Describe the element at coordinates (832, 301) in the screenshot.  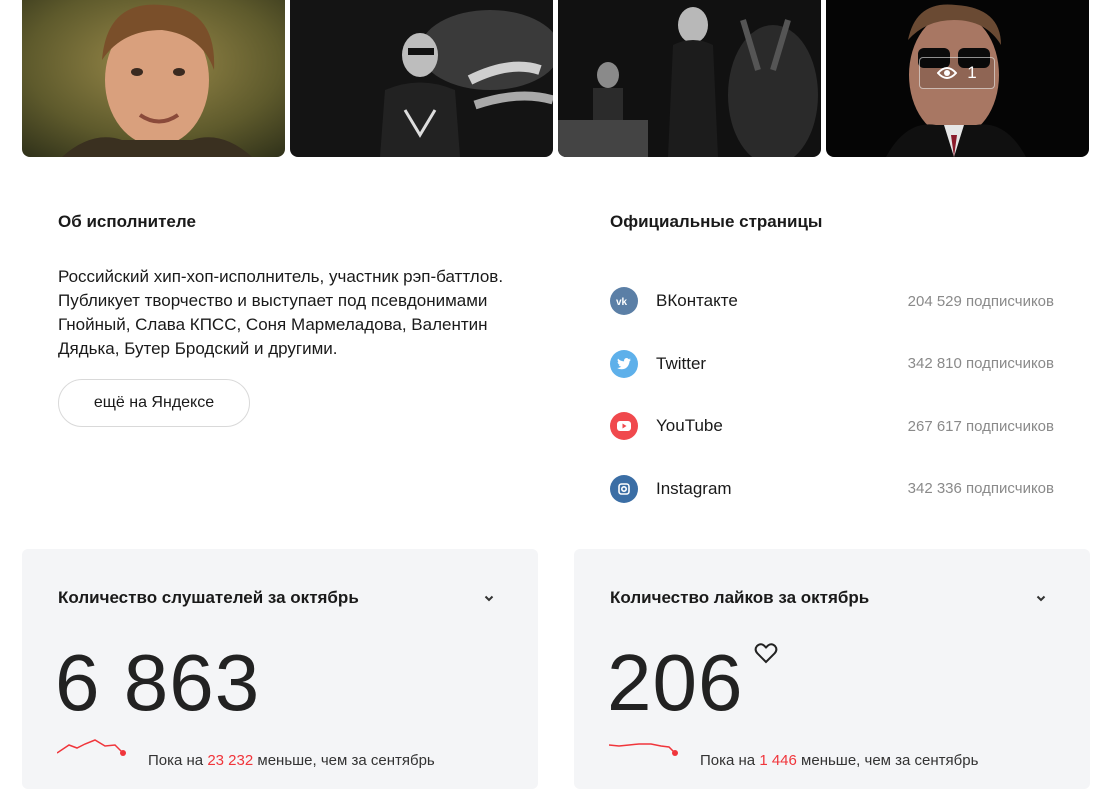
I see `social-link-vk: vk ВКонтакте 204 529 подписчиков` at that location.